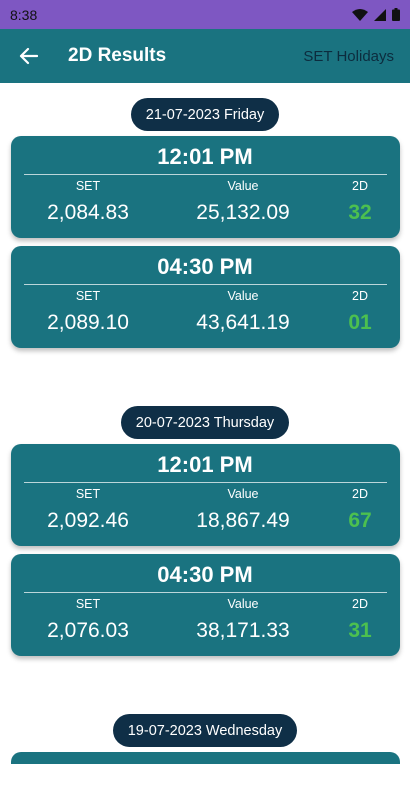 This screenshot has width=410, height=800. I want to click on app-bar: 2D Results SET Holidays, so click(205, 56).